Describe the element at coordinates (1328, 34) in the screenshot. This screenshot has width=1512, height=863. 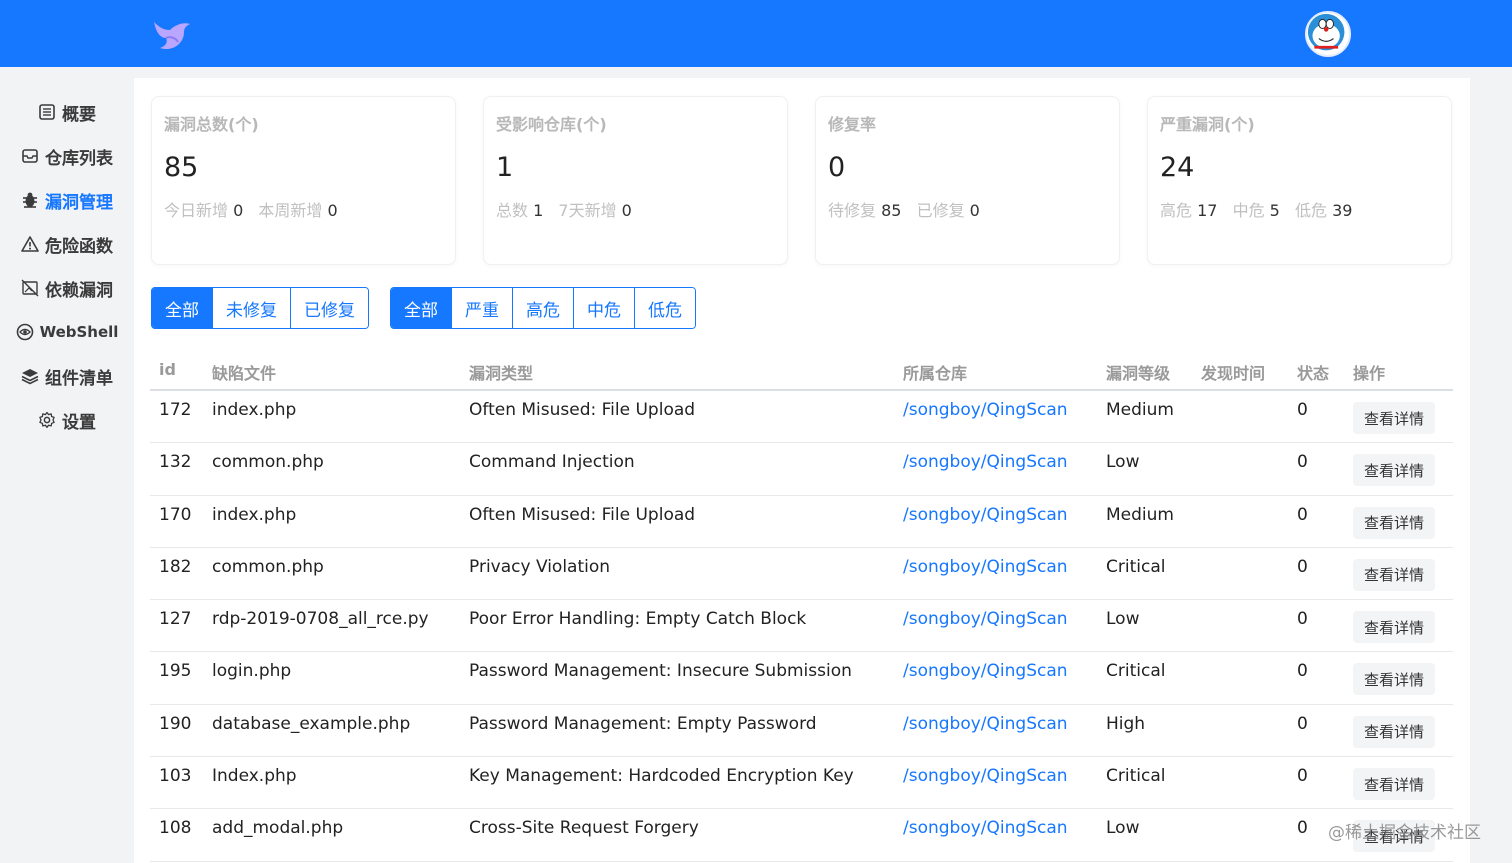
I see `user-avatar` at that location.